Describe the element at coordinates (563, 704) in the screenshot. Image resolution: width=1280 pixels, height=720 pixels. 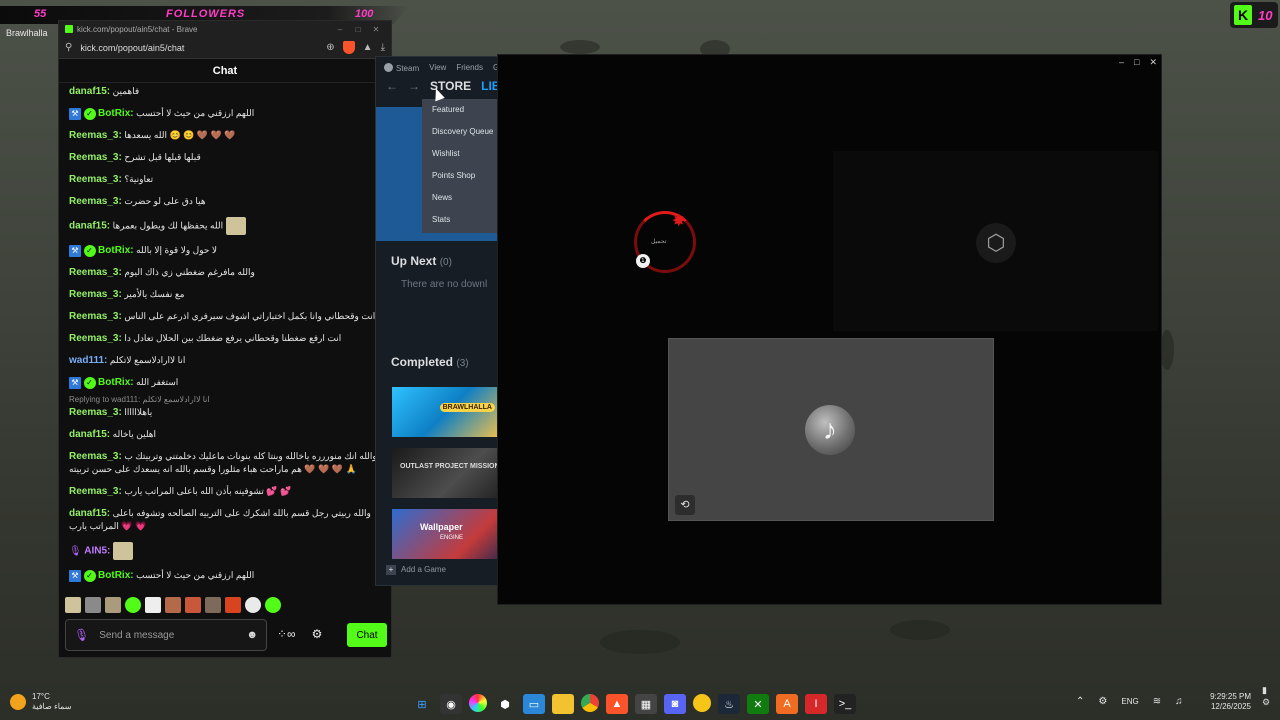
I see `file-explorer-icon` at that location.